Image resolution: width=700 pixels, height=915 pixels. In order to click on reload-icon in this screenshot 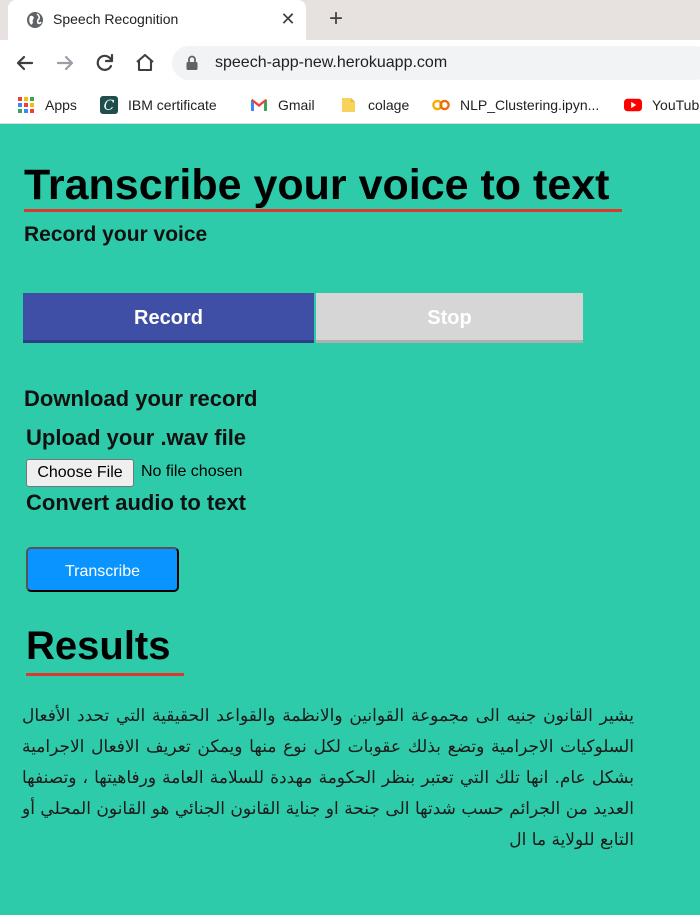, I will do `click(105, 63)`.